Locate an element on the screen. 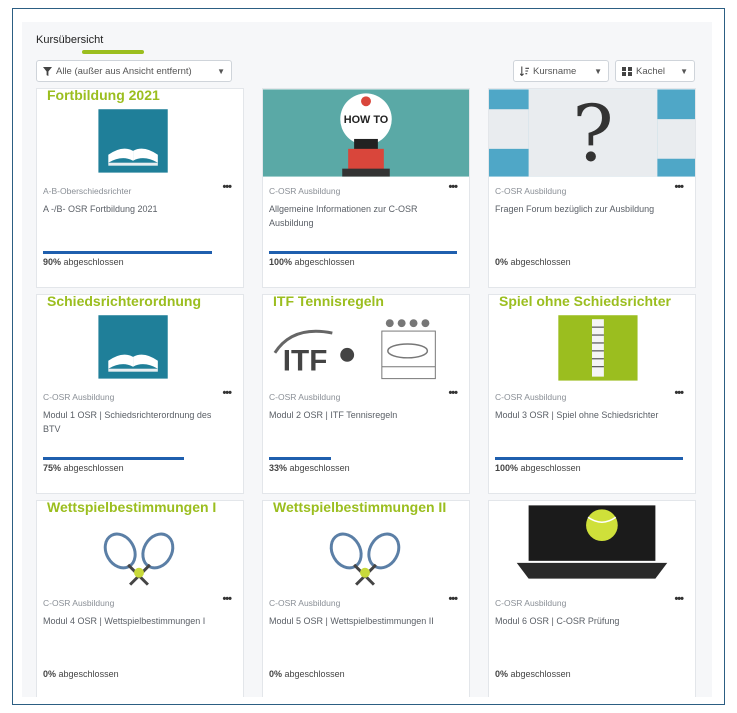 The image size is (737, 713). course-name-link: Modul 2 OSR | ITF Tennisregeln is located at coordinates (356, 415).